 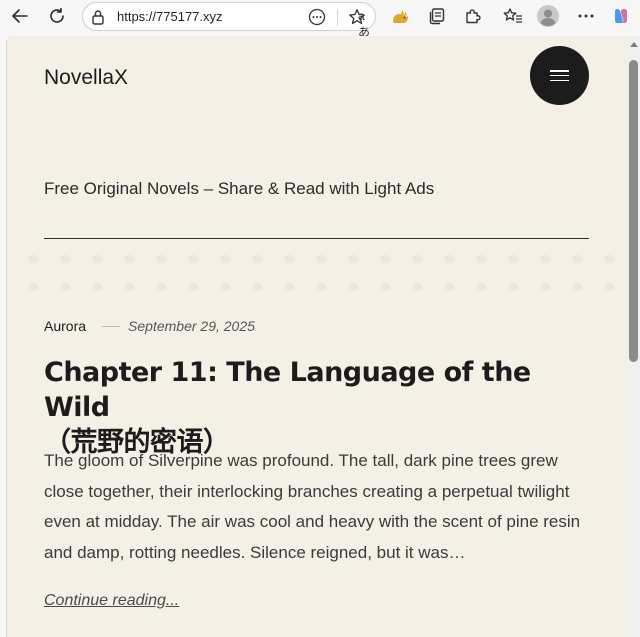 What do you see at coordinates (337, 17) in the screenshot?
I see `address-separator` at bounding box center [337, 17].